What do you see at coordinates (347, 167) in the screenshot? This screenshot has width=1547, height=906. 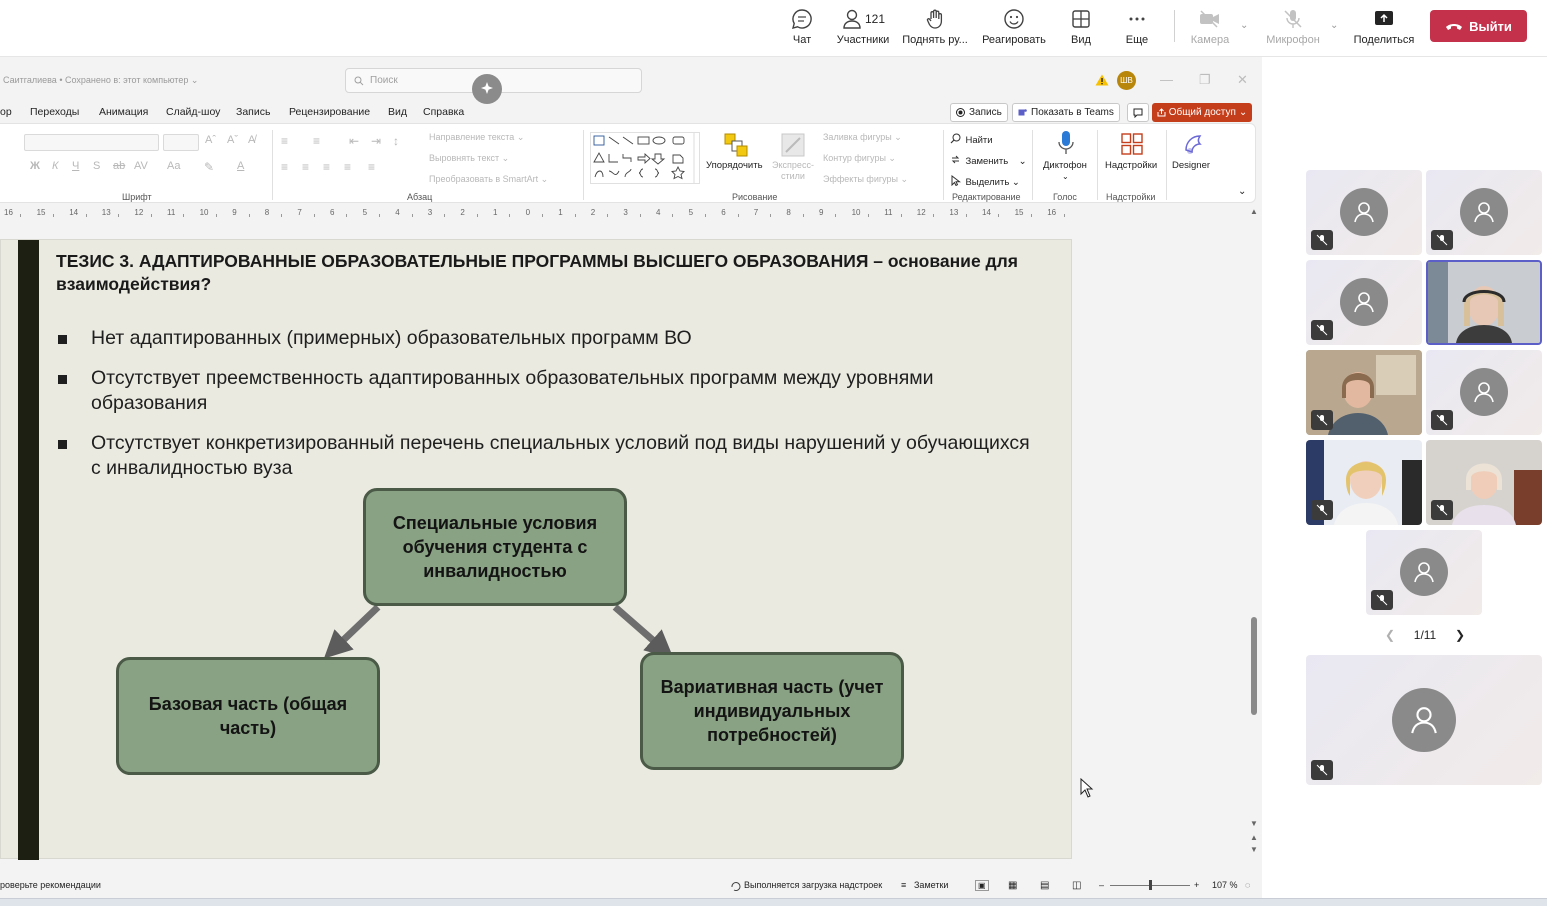 I see `justify-icon: ≡` at bounding box center [347, 167].